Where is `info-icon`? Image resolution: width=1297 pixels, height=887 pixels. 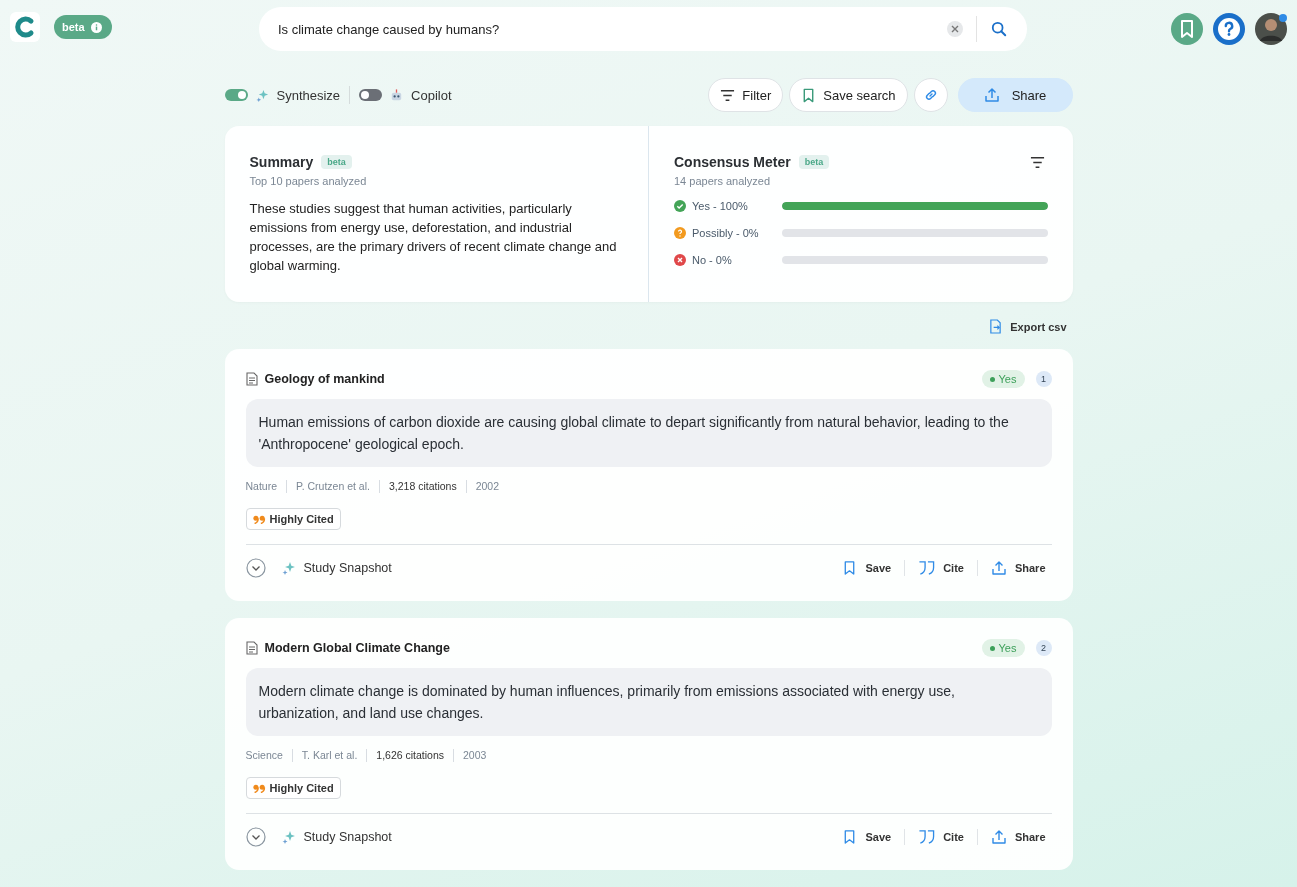 info-icon is located at coordinates (96, 27).